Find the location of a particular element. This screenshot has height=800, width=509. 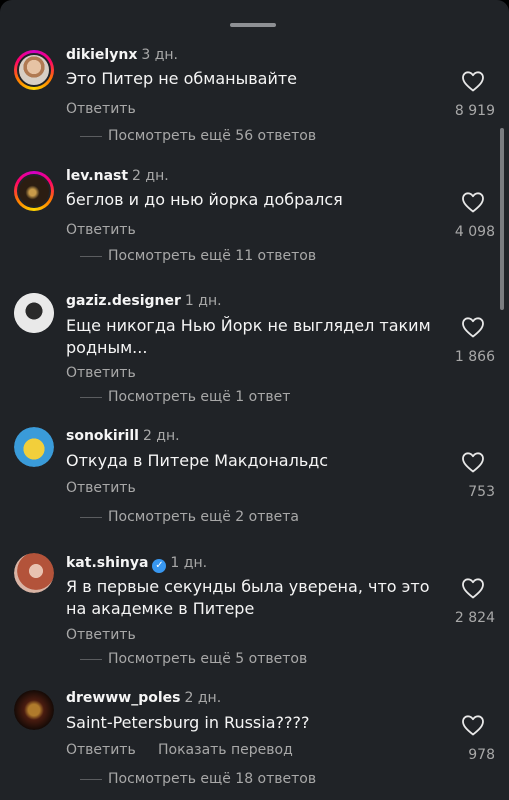

username: lev.nast is located at coordinates (97, 176).